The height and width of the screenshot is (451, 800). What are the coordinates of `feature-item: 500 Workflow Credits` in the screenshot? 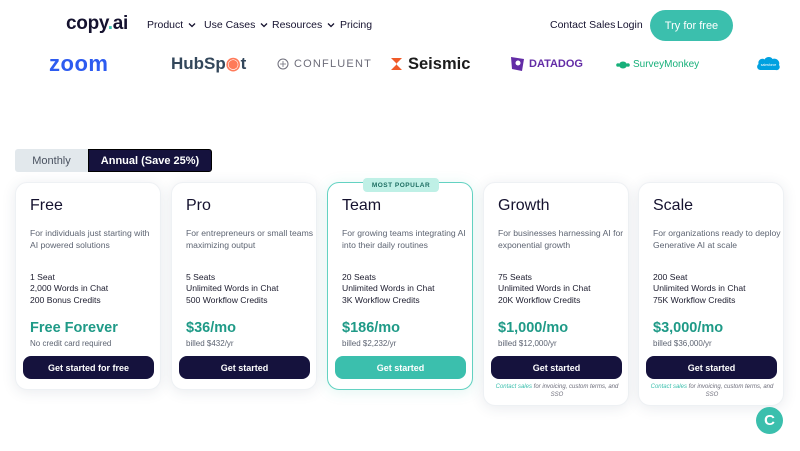 It's located at (227, 299).